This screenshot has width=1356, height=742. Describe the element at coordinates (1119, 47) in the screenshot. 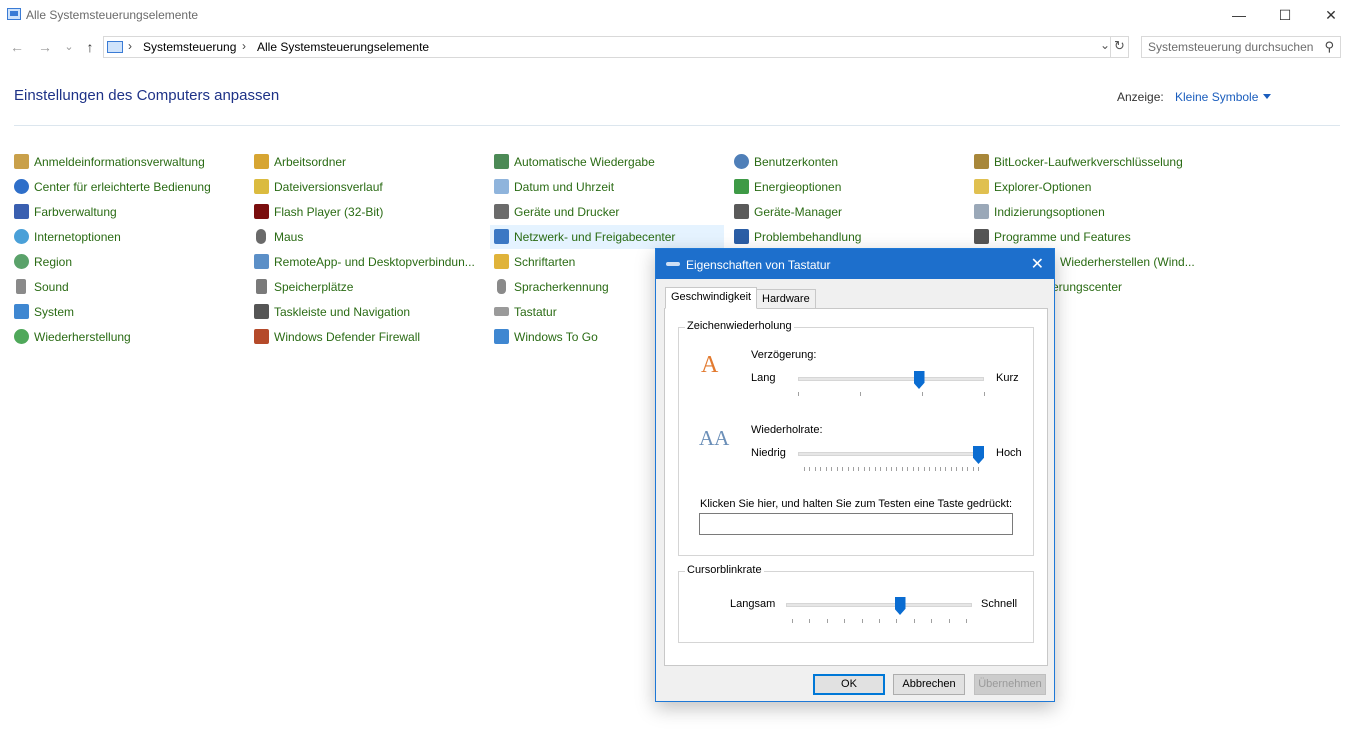

I see `refresh-icon: ↻` at that location.